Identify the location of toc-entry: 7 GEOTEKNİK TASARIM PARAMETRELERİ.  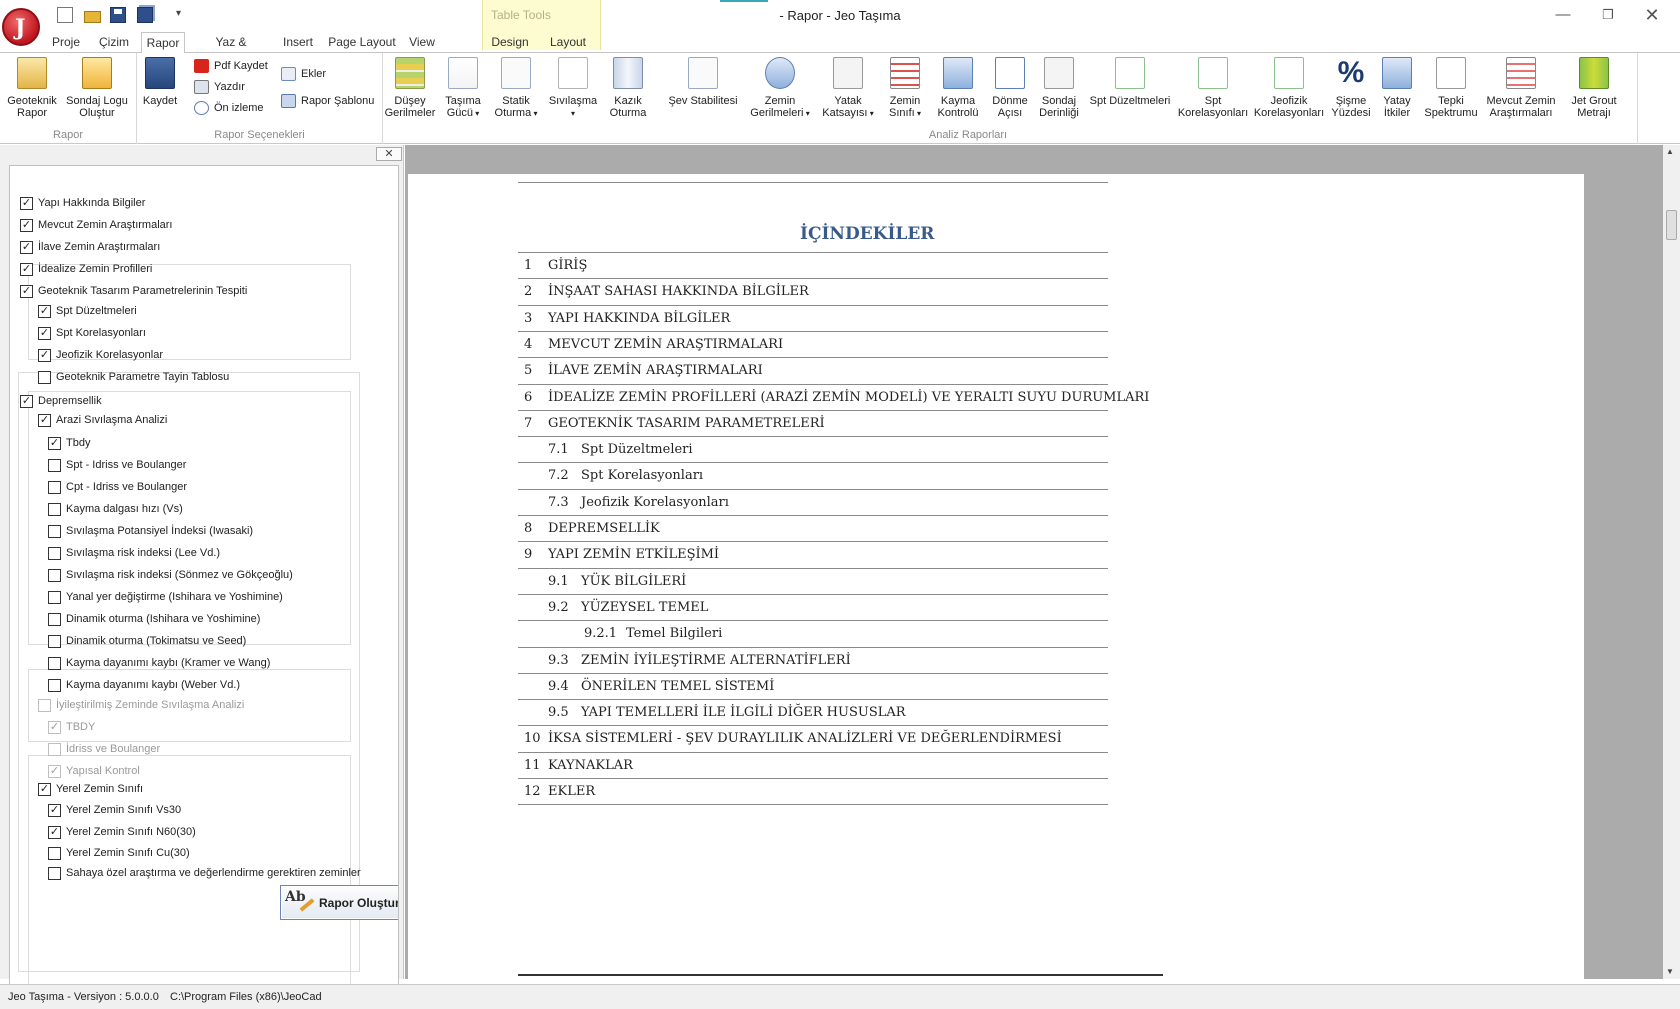
(813, 424).